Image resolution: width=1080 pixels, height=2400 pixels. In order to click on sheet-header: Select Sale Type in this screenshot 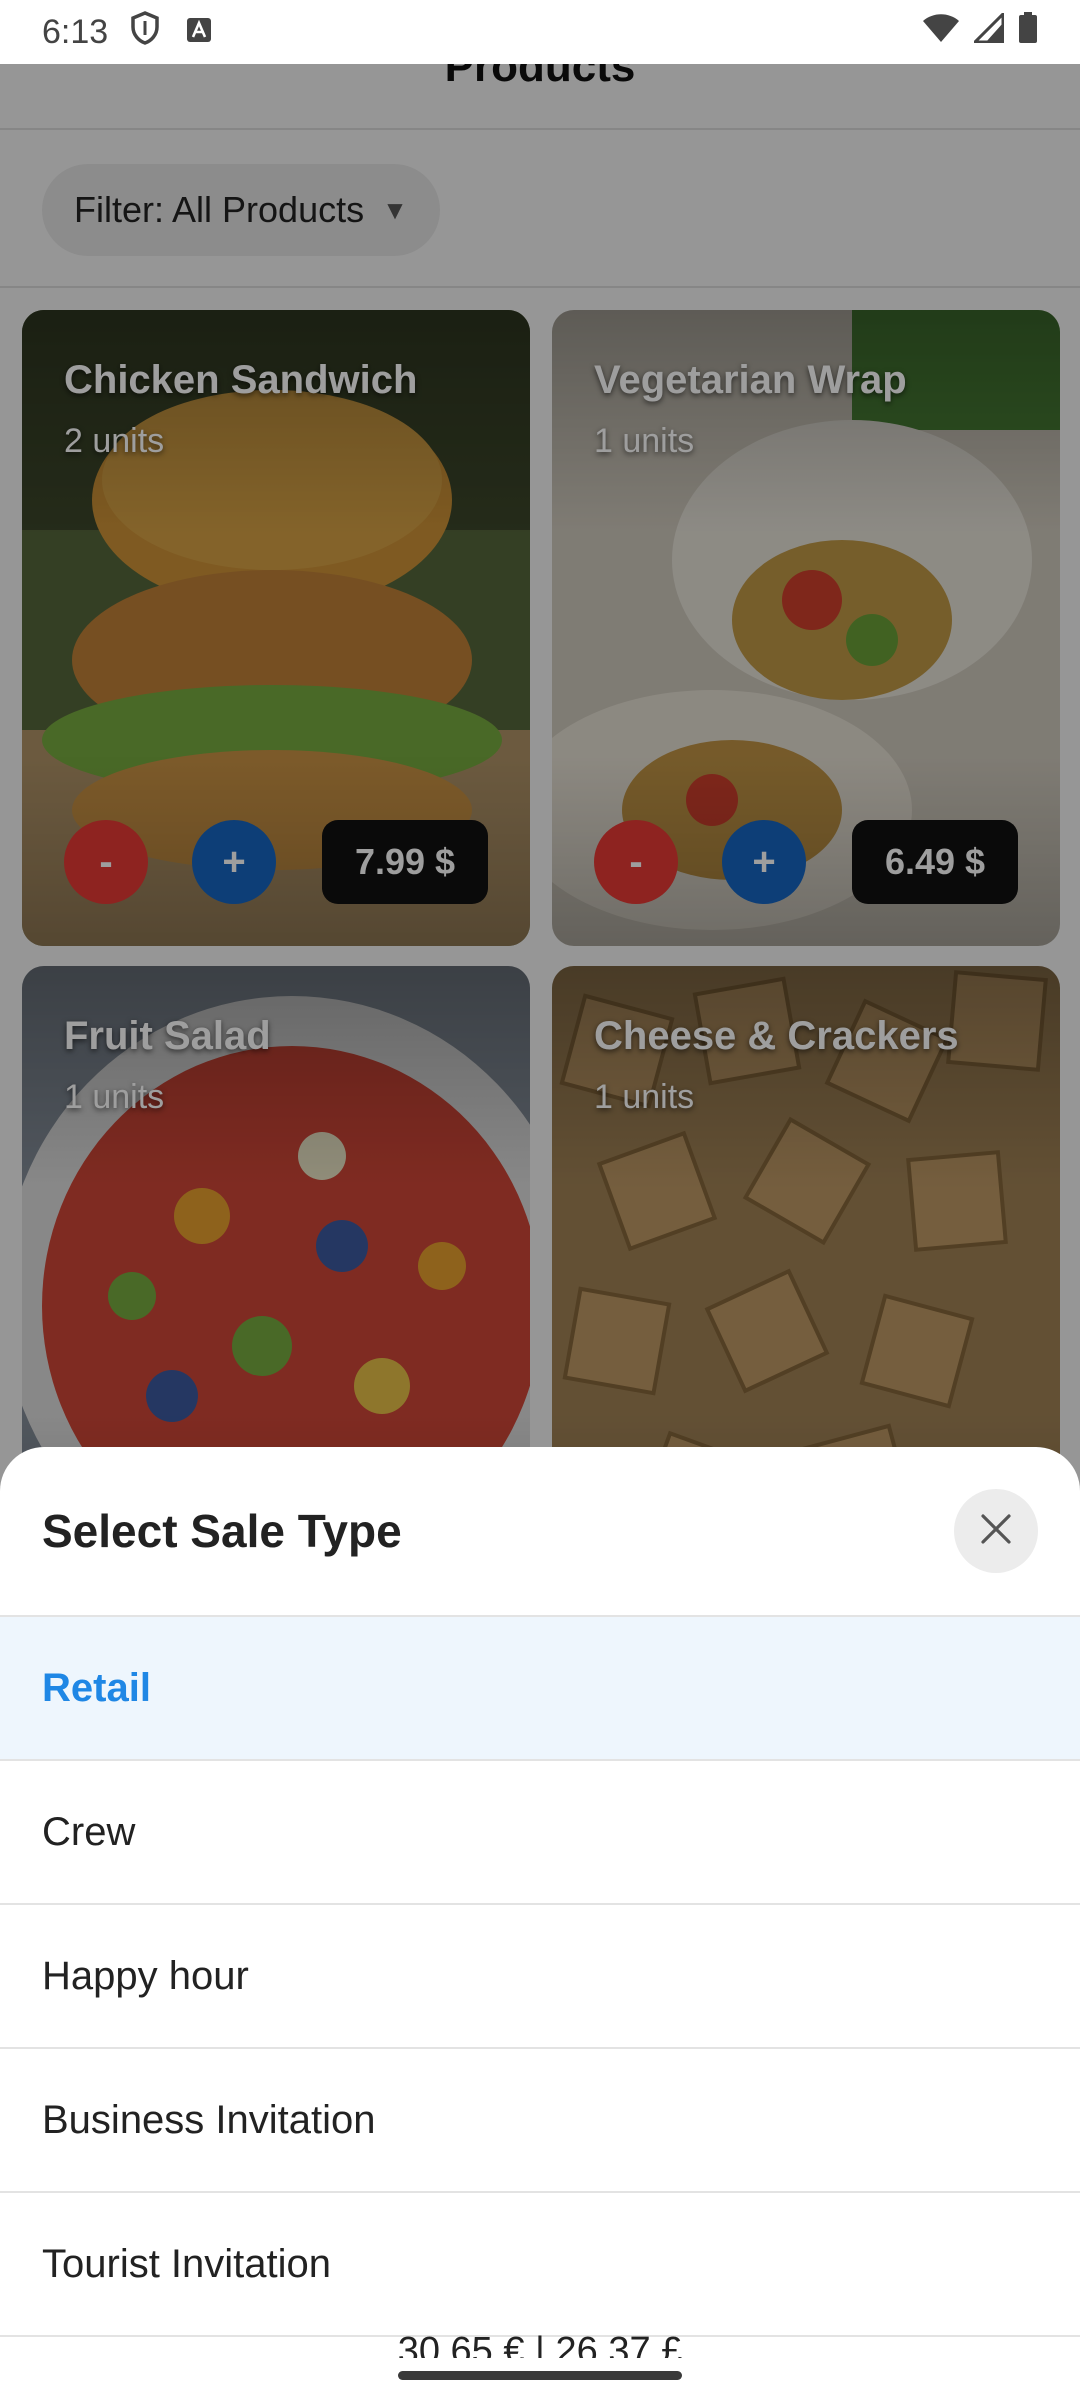, I will do `click(540, 1532)`.